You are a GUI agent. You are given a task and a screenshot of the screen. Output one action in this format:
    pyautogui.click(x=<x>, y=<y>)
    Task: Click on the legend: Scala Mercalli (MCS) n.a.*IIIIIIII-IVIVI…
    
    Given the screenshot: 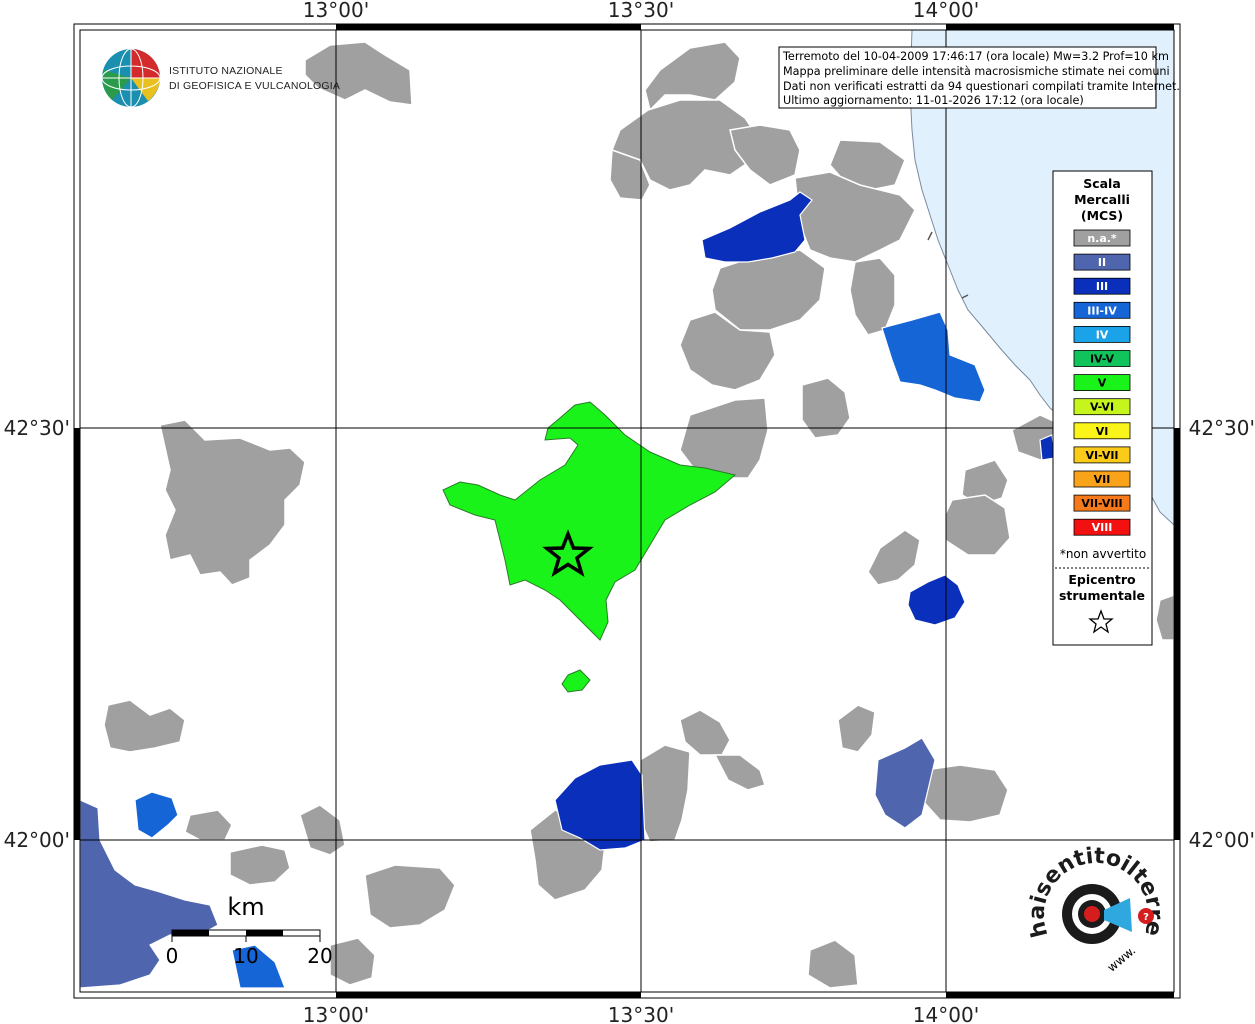 What is the action you would take?
    pyautogui.click(x=1102, y=408)
    